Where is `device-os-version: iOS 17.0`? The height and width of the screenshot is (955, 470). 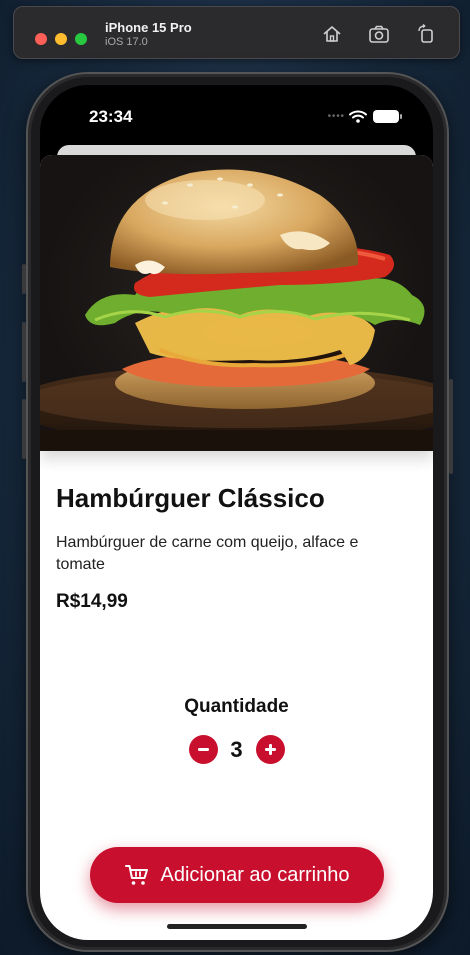 device-os-version: iOS 17.0 is located at coordinates (126, 42).